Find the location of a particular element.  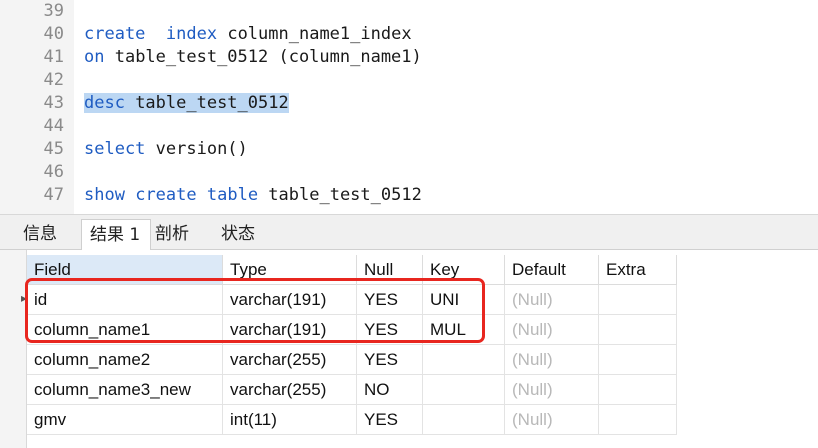

line-number: 40 is located at coordinates (53, 34).